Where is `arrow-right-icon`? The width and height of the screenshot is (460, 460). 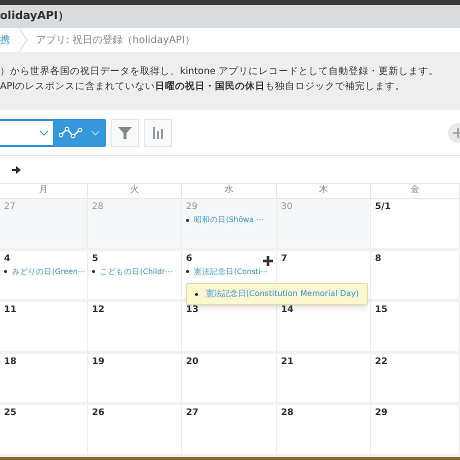
arrow-right-icon is located at coordinates (16, 170).